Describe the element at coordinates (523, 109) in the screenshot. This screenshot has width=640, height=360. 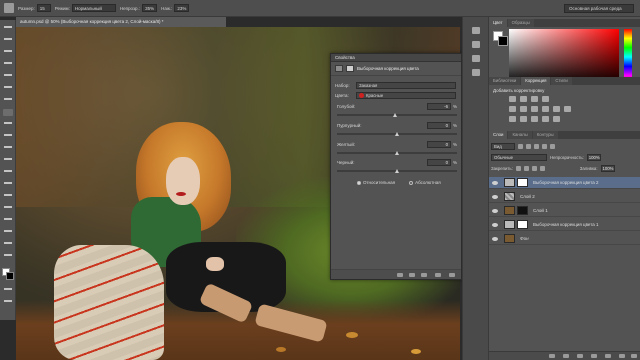
I see `hue-saturation-icon` at that location.